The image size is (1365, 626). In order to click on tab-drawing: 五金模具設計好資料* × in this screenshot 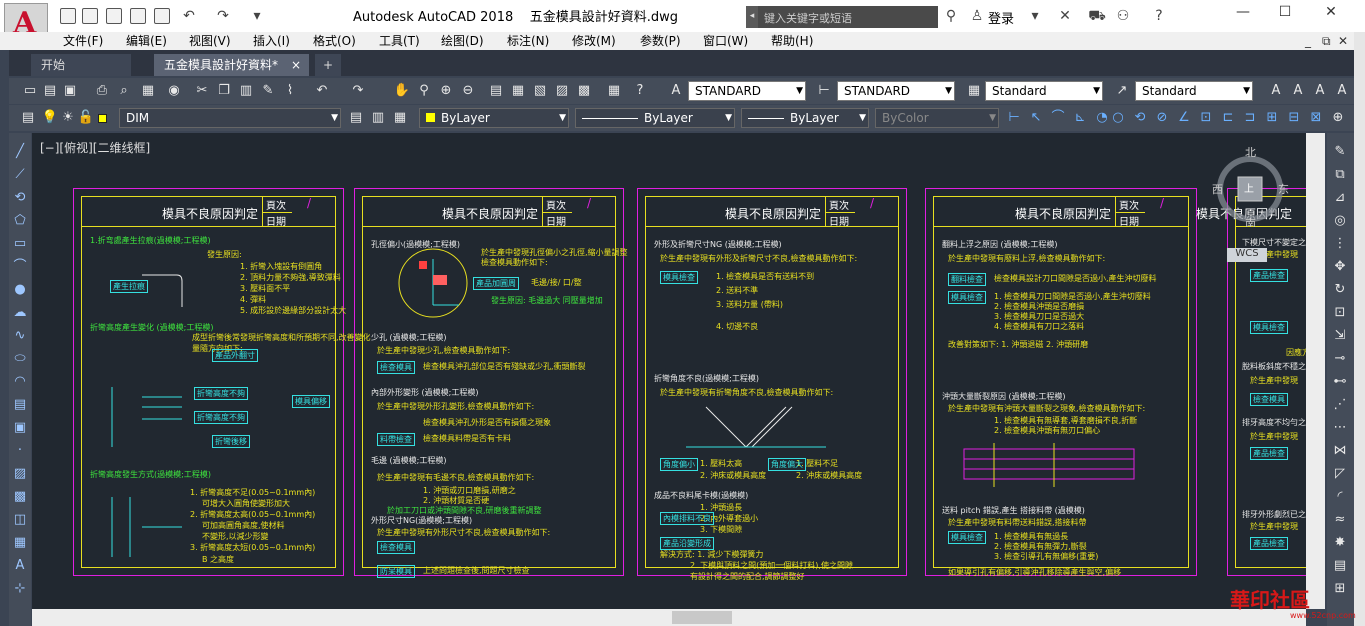, I will do `click(231, 65)`.